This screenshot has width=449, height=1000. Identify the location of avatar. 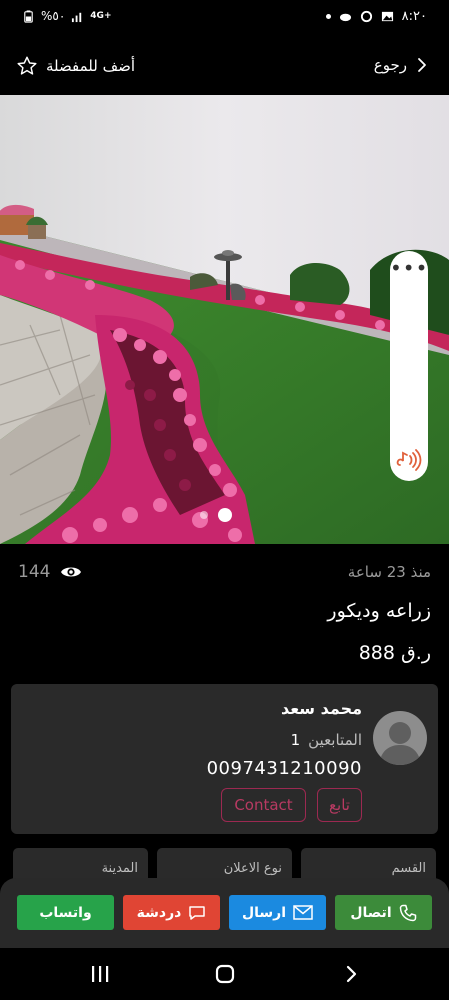
(400, 738).